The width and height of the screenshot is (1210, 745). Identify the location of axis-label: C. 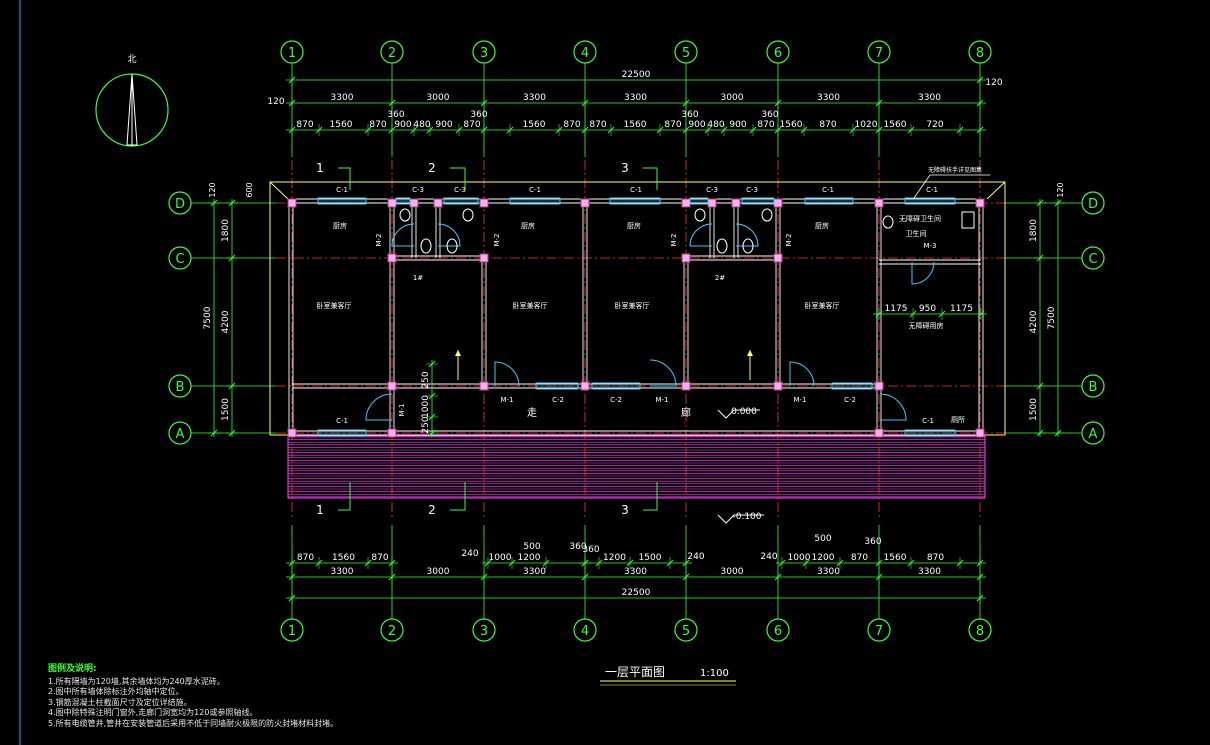
(179, 259).